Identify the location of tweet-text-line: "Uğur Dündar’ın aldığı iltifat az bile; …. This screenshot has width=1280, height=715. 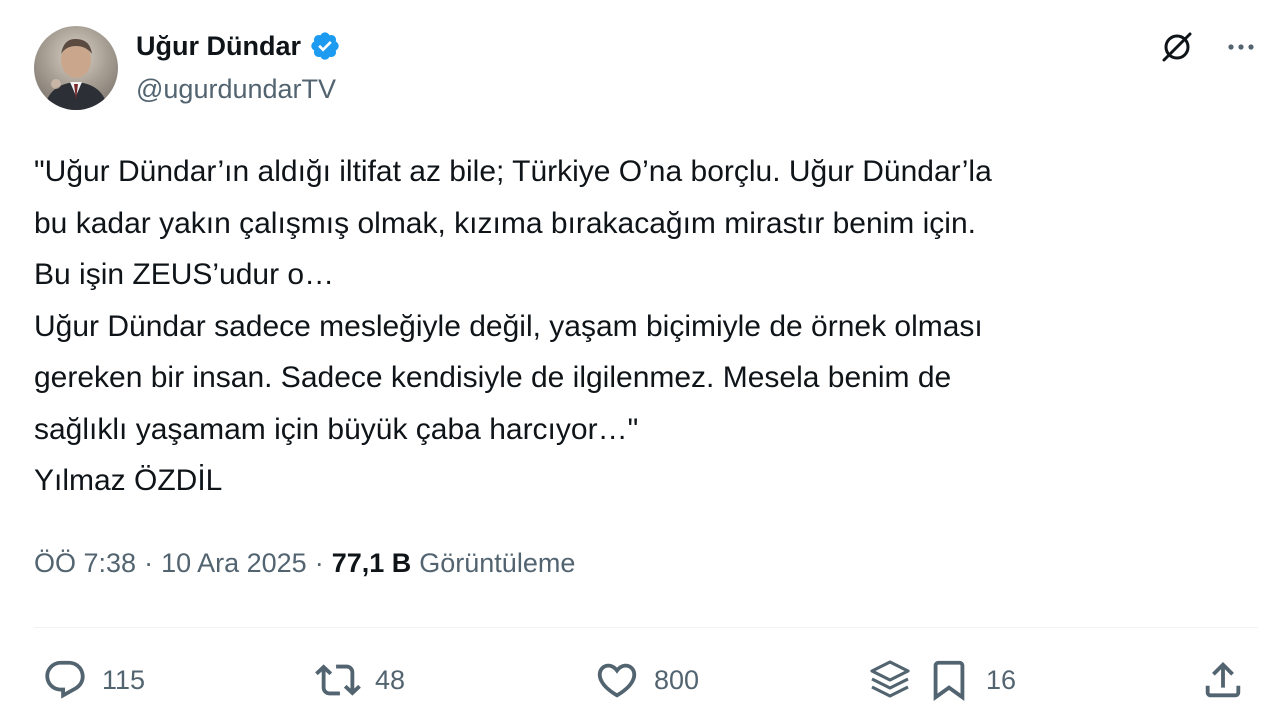
(513, 171).